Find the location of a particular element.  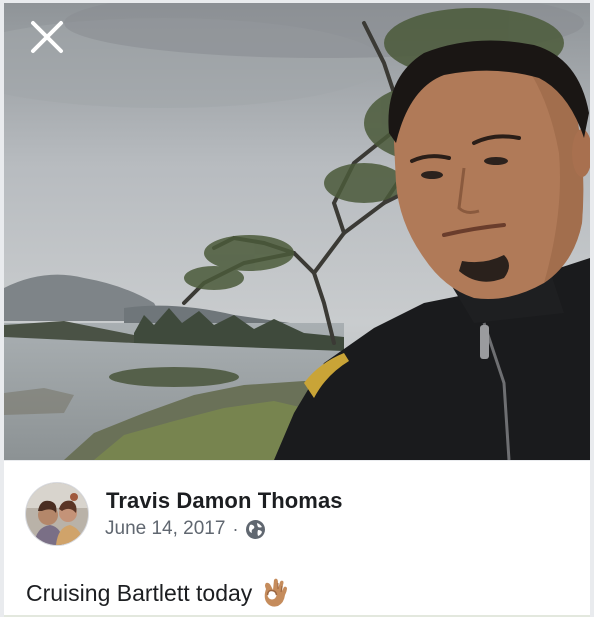

post-text-content: Cruising Bartlett today is located at coordinates (139, 592).